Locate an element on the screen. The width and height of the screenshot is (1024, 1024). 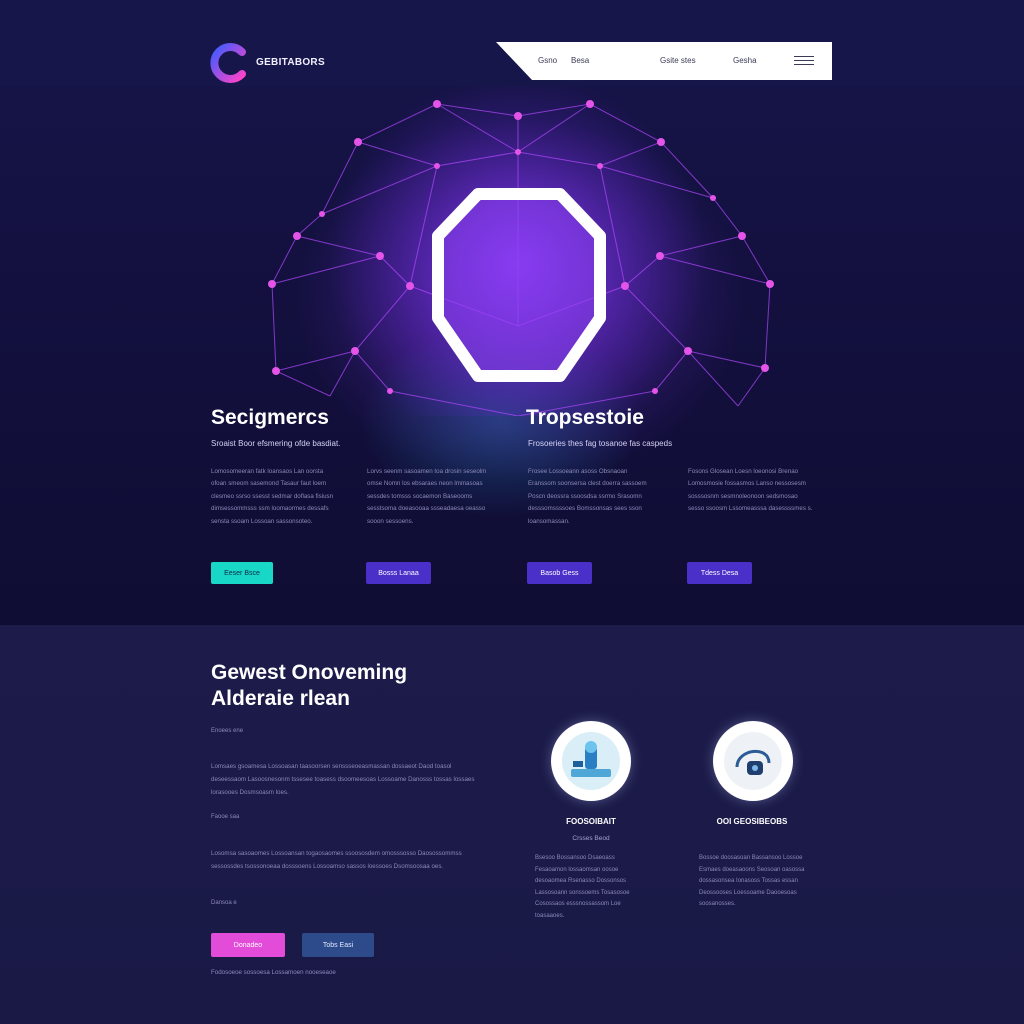
nav-item-3: Gsite stes is located at coordinates (678, 60).